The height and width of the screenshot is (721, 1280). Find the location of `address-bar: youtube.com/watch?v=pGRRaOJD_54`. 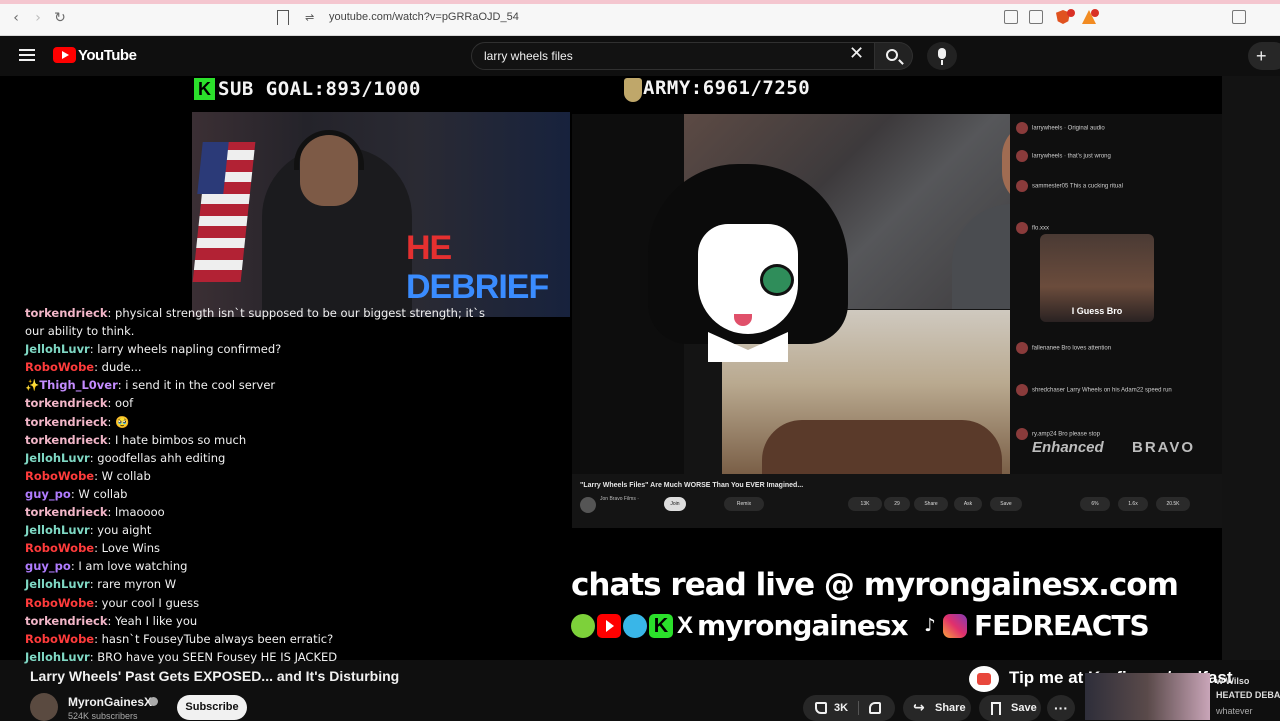

address-bar: youtube.com/watch?v=pGRRaOJD_54 is located at coordinates (424, 17).